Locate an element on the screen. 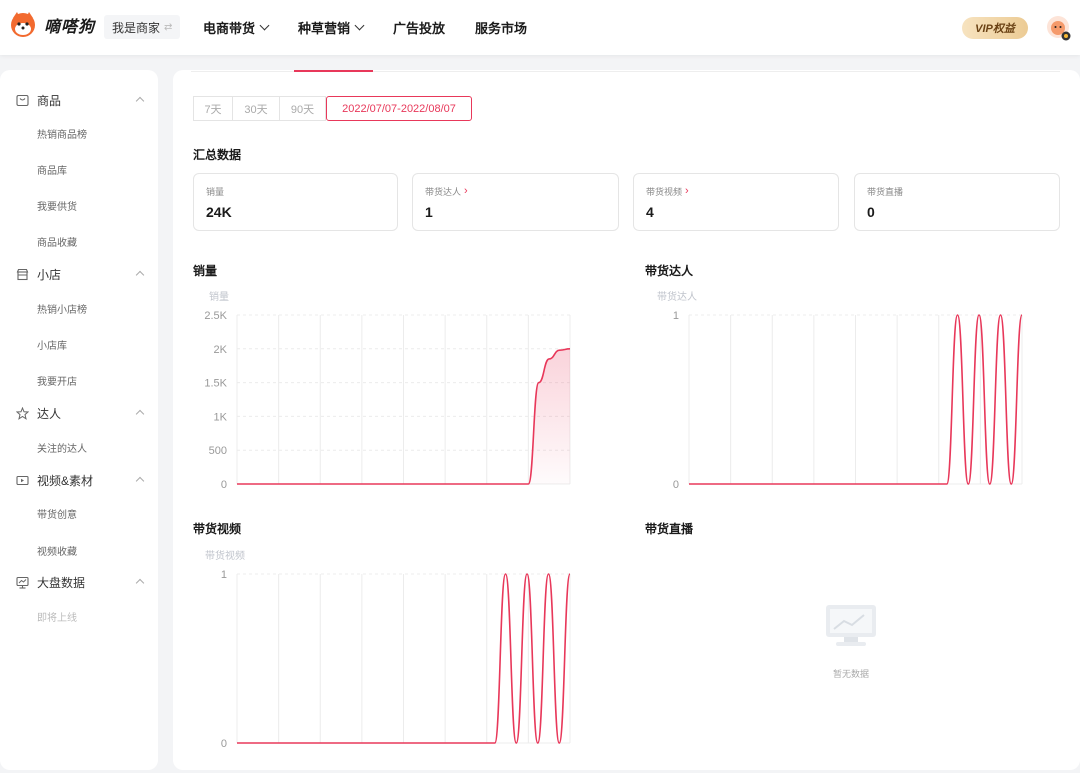 The height and width of the screenshot is (773, 1080). stat-label: 带货达人 › is located at coordinates (446, 191).